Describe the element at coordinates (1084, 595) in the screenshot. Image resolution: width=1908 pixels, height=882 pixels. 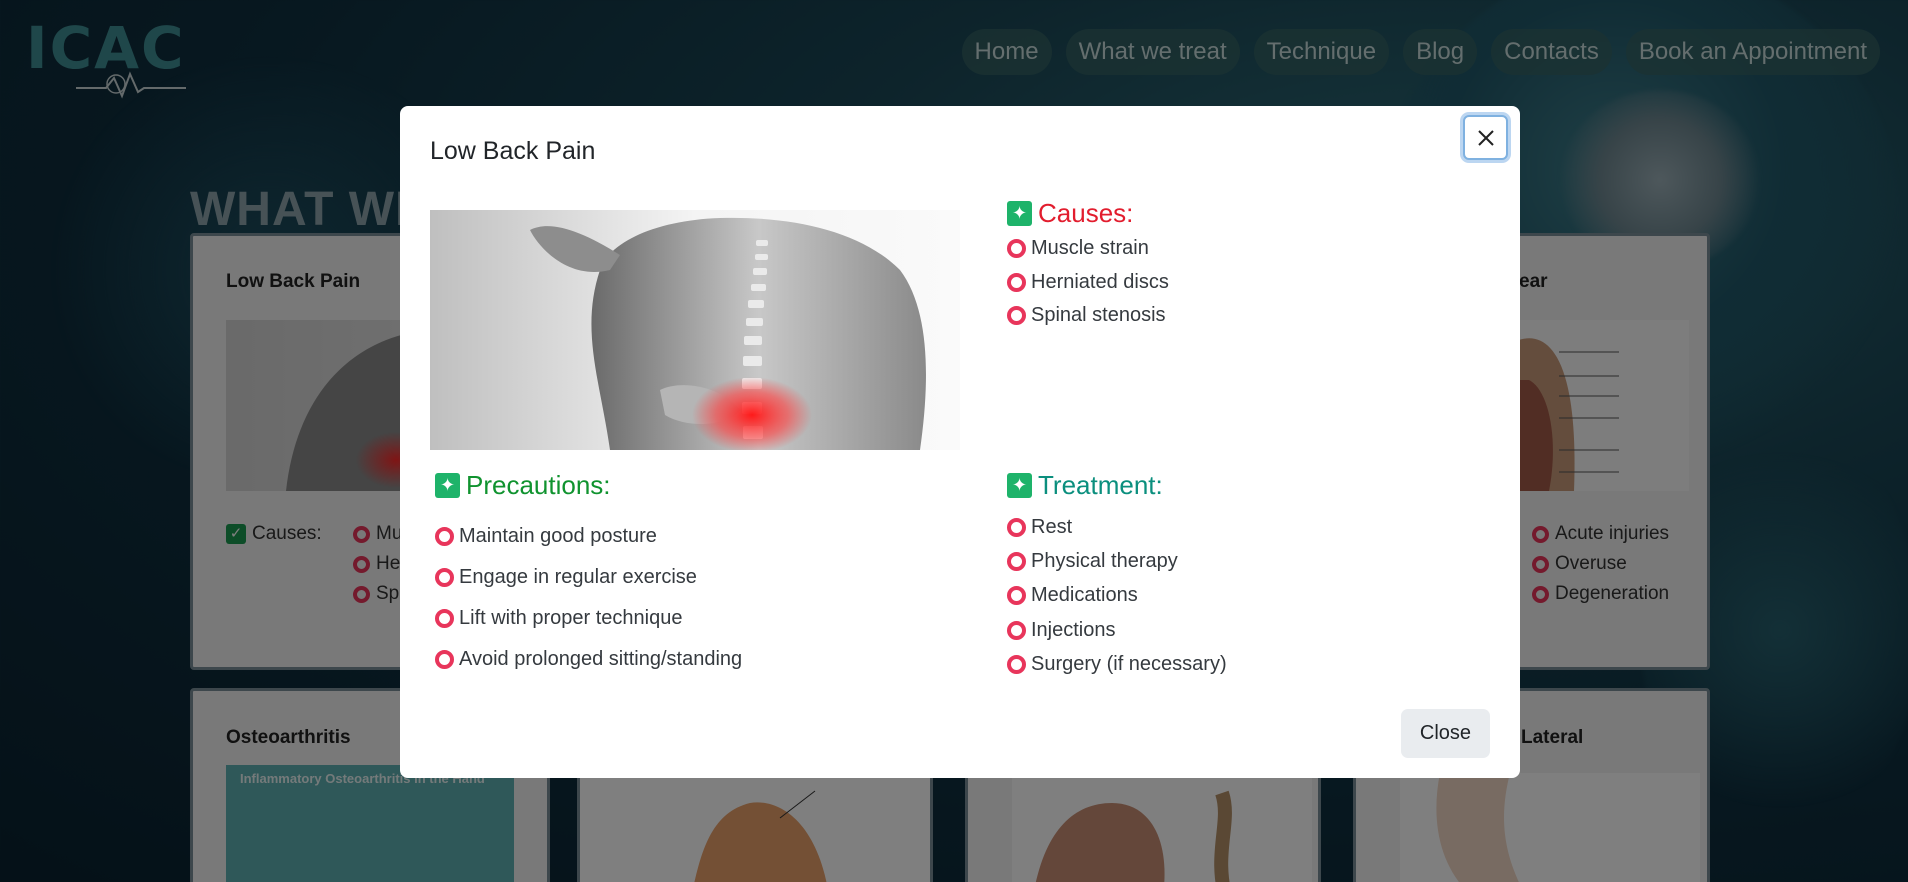
I see `list-item-text: Medications` at that location.